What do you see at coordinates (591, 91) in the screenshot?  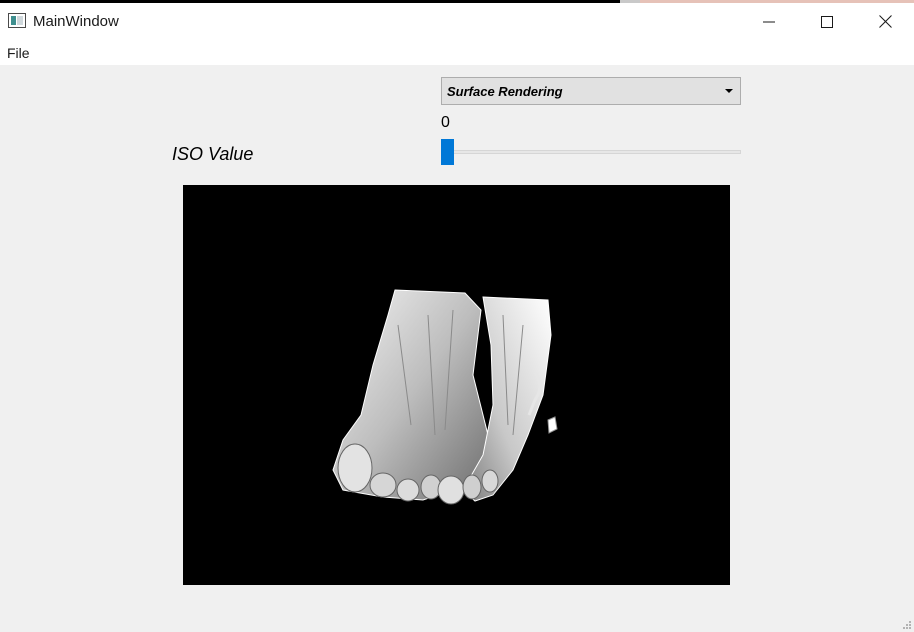 I see `render-mode-dropdown: Surface Rendering` at bounding box center [591, 91].